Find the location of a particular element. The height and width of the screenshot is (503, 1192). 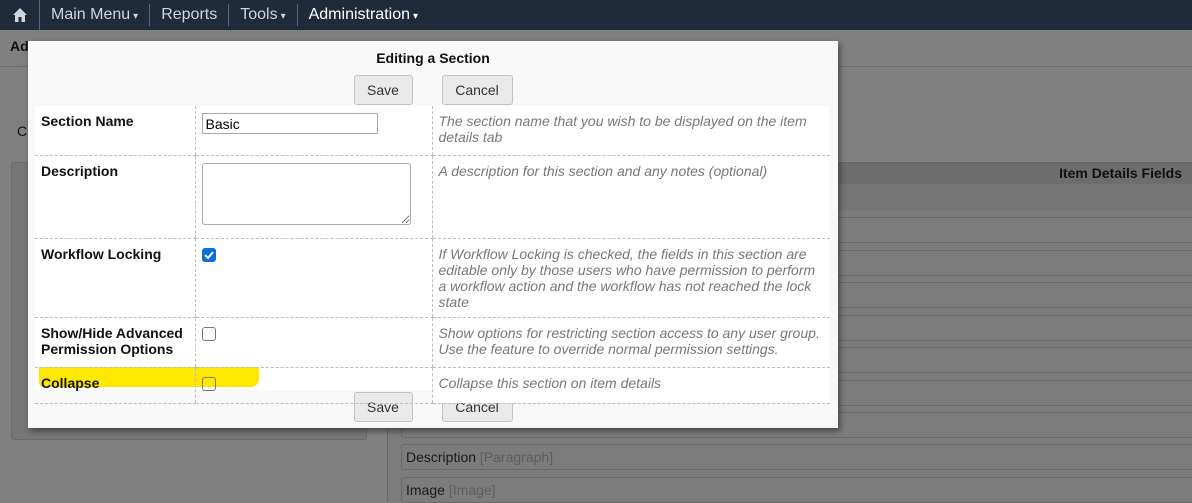

home-button is located at coordinates (20, 15).